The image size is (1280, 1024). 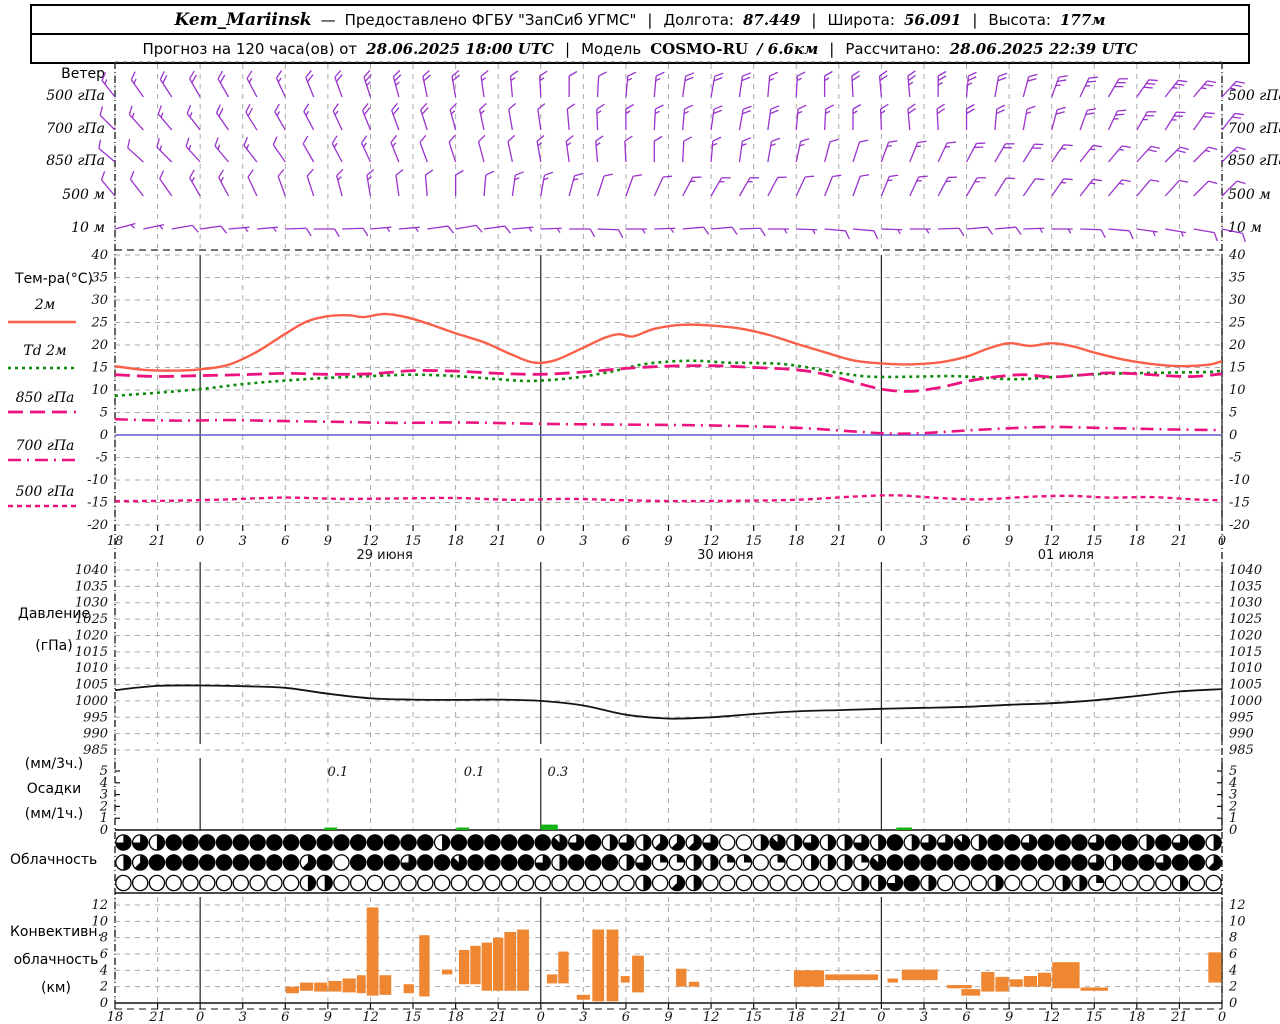 I want to click on svg-text: 995, so click(x=95, y=717).